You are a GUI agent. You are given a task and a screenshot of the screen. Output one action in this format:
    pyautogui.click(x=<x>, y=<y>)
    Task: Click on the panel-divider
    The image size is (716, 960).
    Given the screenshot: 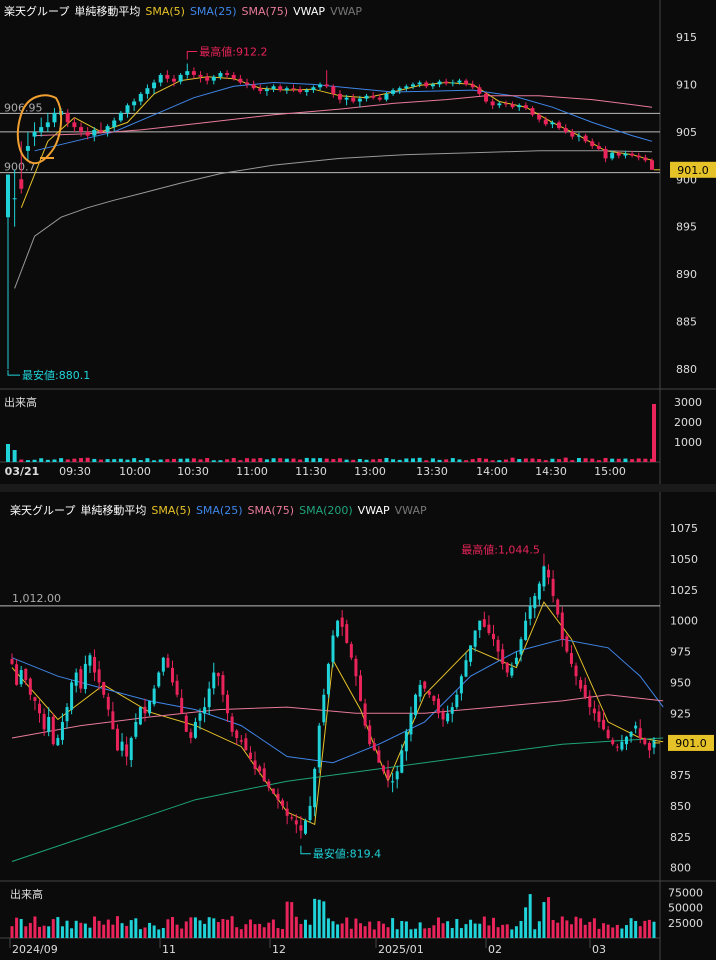 What is the action you would take?
    pyautogui.click(x=358, y=488)
    